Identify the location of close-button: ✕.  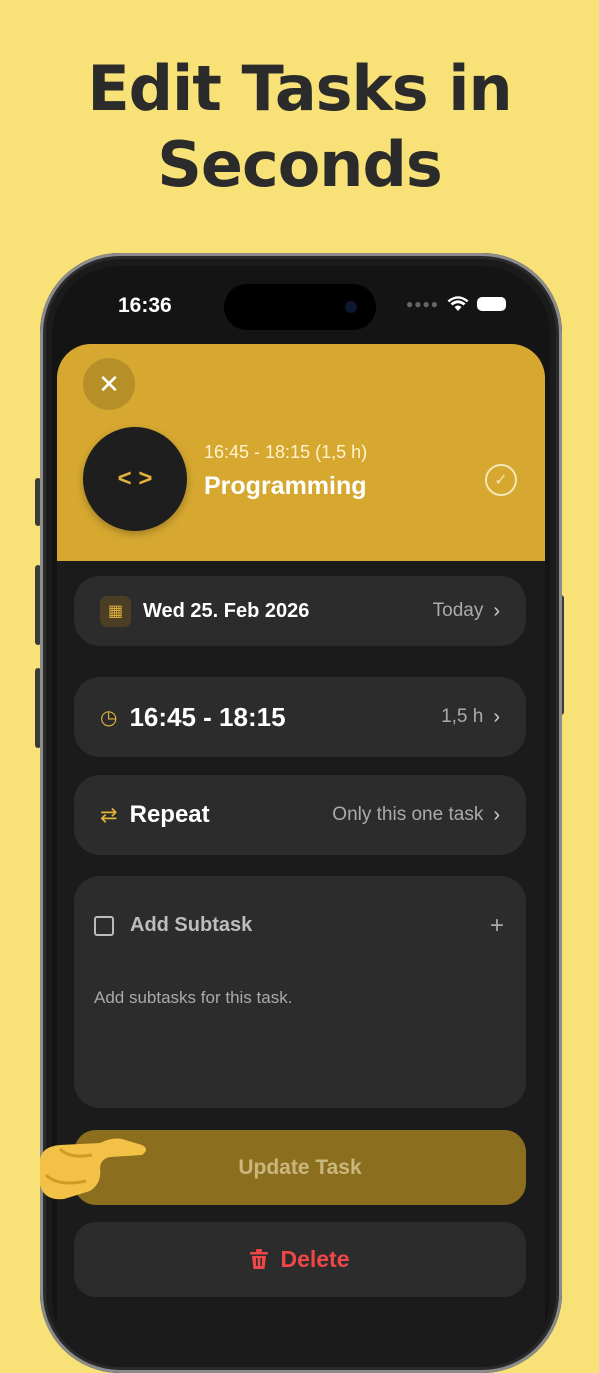
(109, 384).